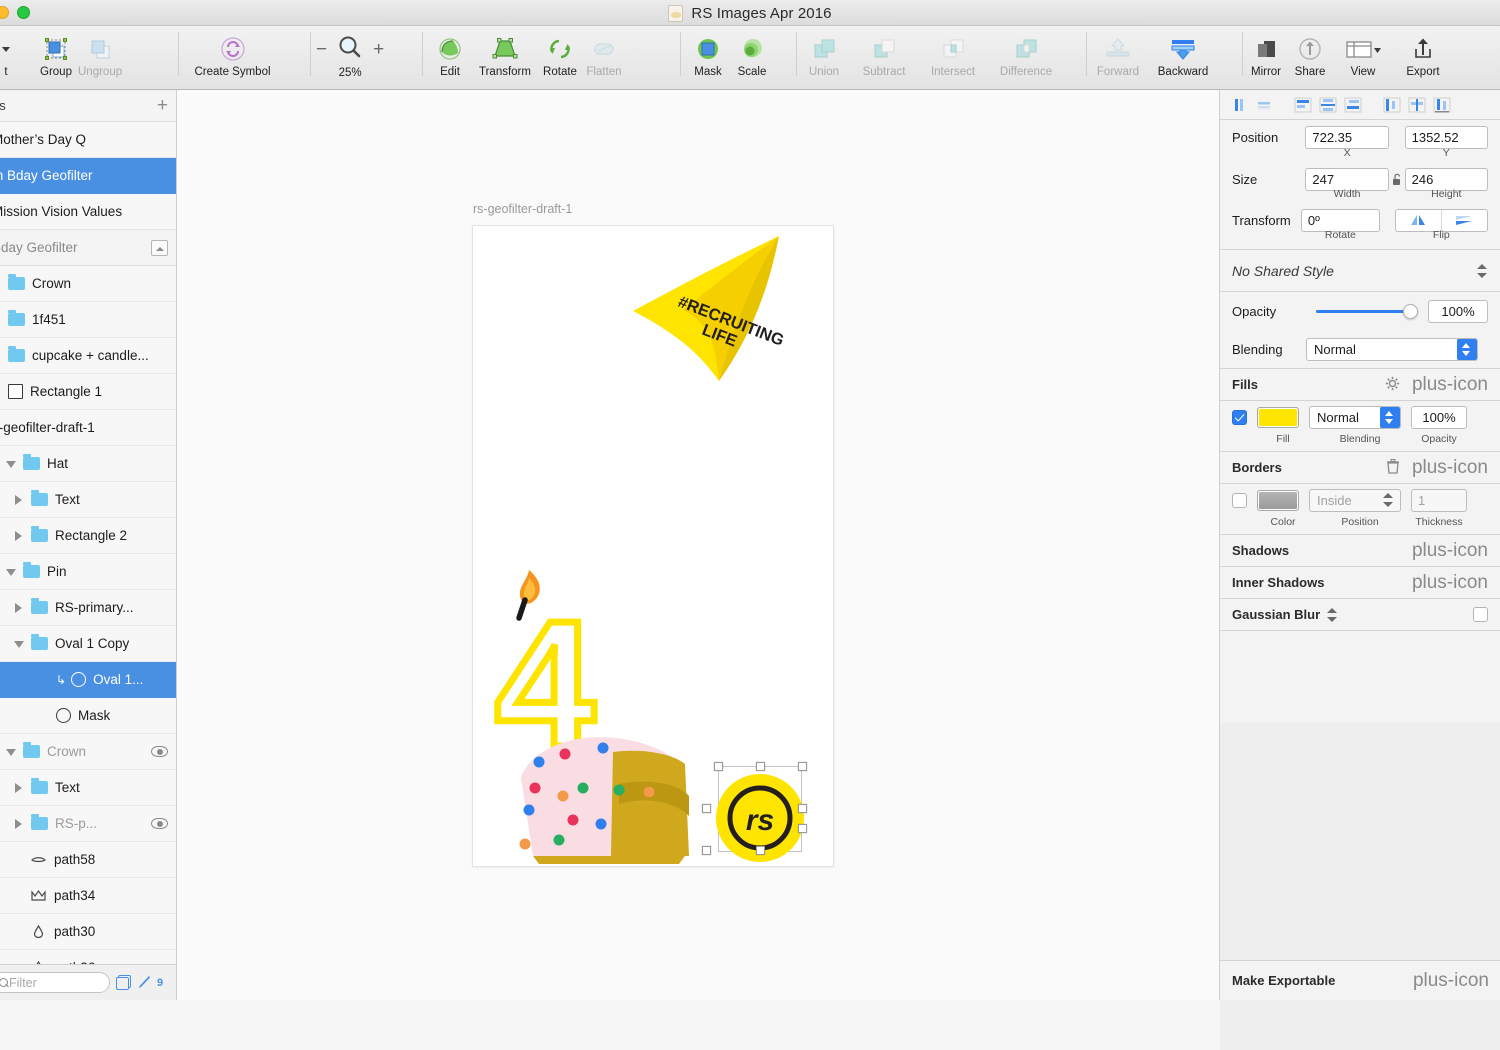 The image size is (1500, 1050). Describe the element at coordinates (1416, 105) in the screenshot. I see `distribute-center-icon` at that location.